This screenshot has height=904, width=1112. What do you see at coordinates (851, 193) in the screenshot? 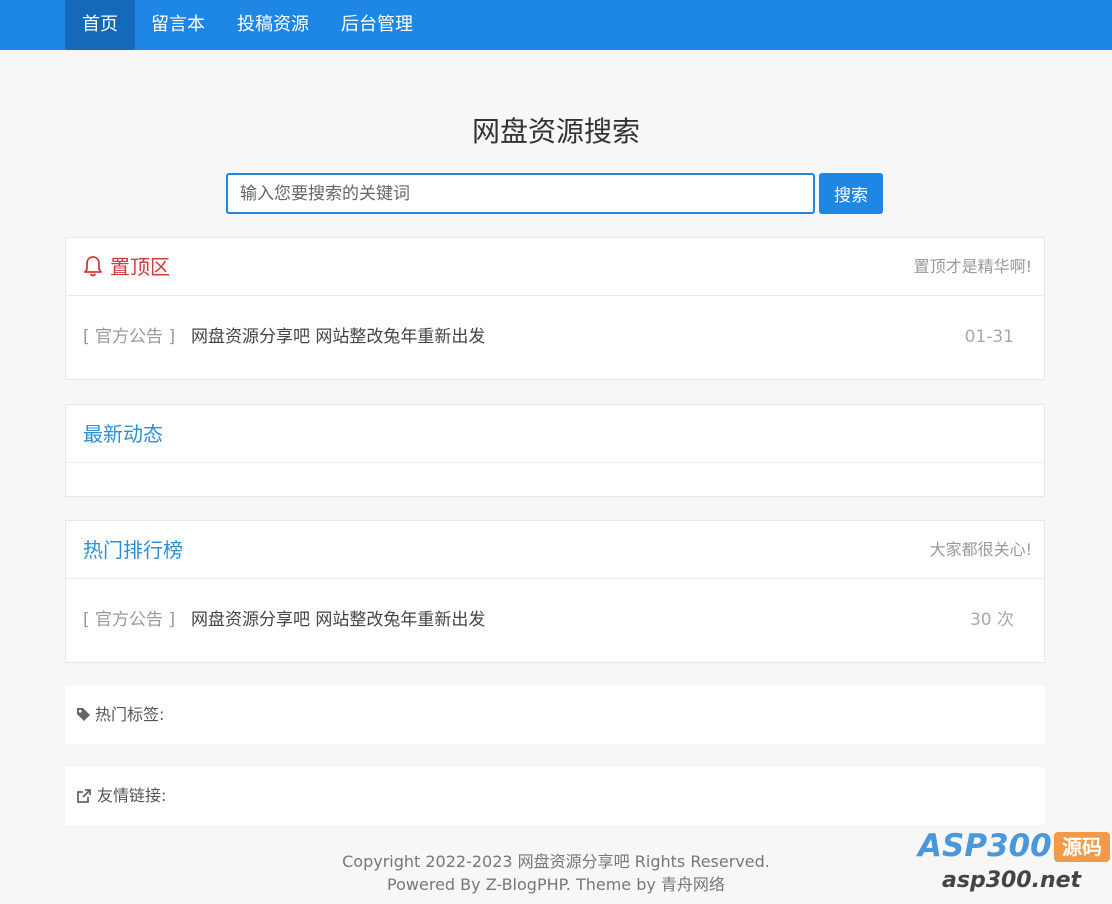
I see `search-button: 搜索` at bounding box center [851, 193].